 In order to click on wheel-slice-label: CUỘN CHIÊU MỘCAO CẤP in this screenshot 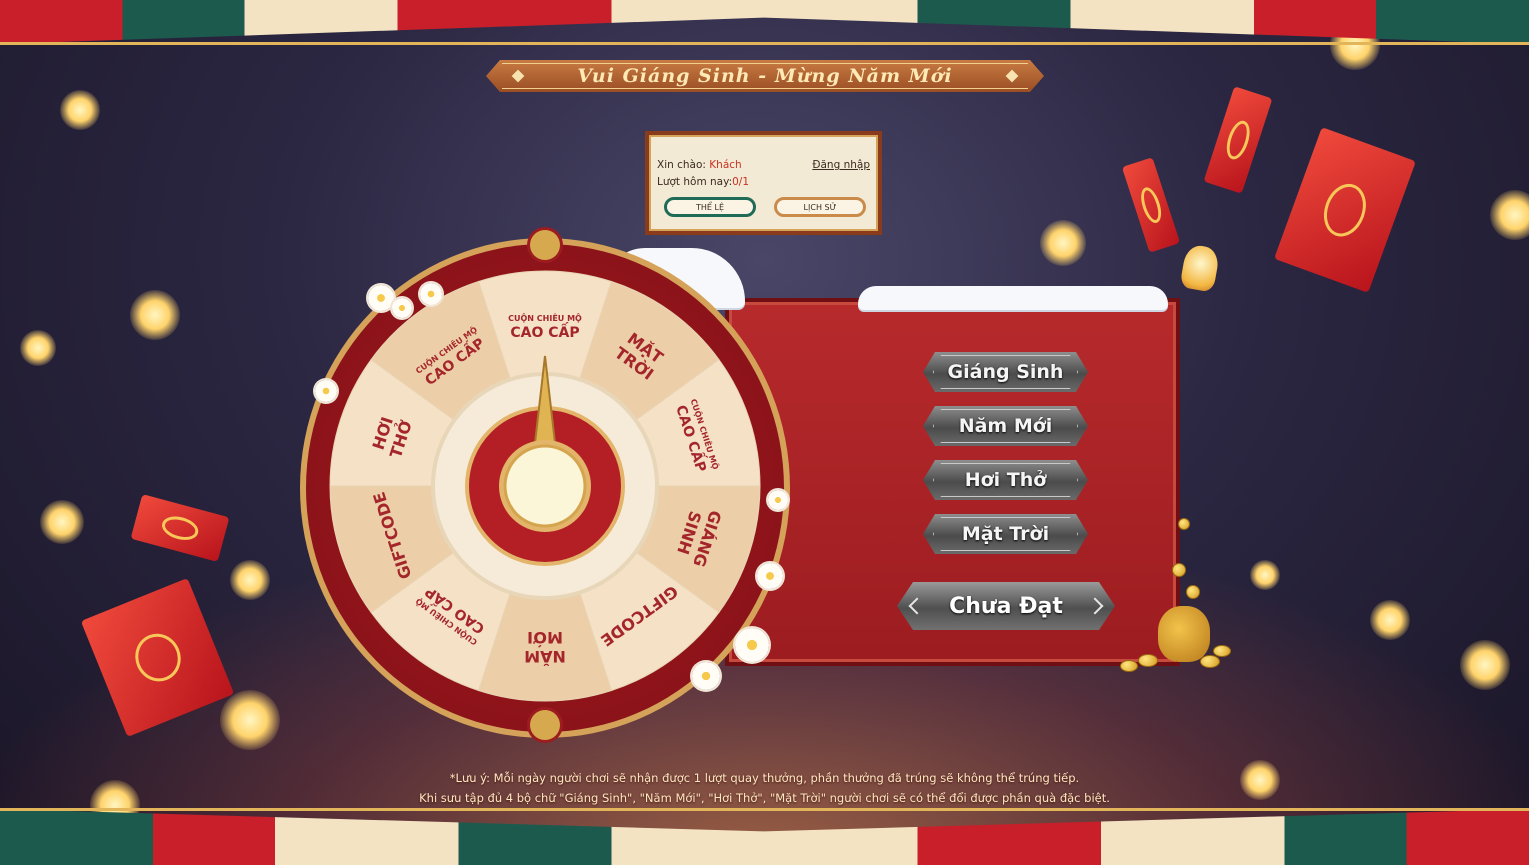, I will do `click(545, 326)`.